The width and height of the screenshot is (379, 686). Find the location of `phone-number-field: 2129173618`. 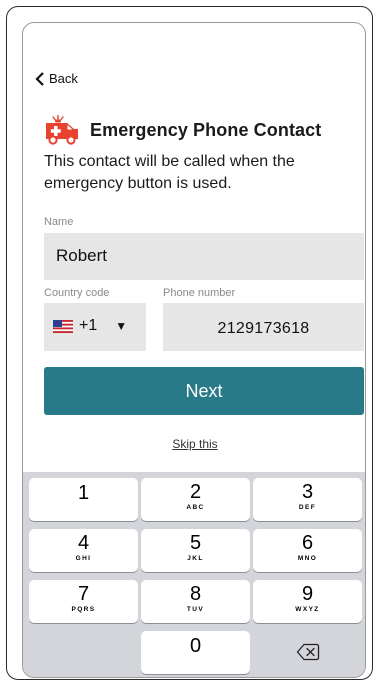

phone-number-field: 2129173618 is located at coordinates (263, 327).